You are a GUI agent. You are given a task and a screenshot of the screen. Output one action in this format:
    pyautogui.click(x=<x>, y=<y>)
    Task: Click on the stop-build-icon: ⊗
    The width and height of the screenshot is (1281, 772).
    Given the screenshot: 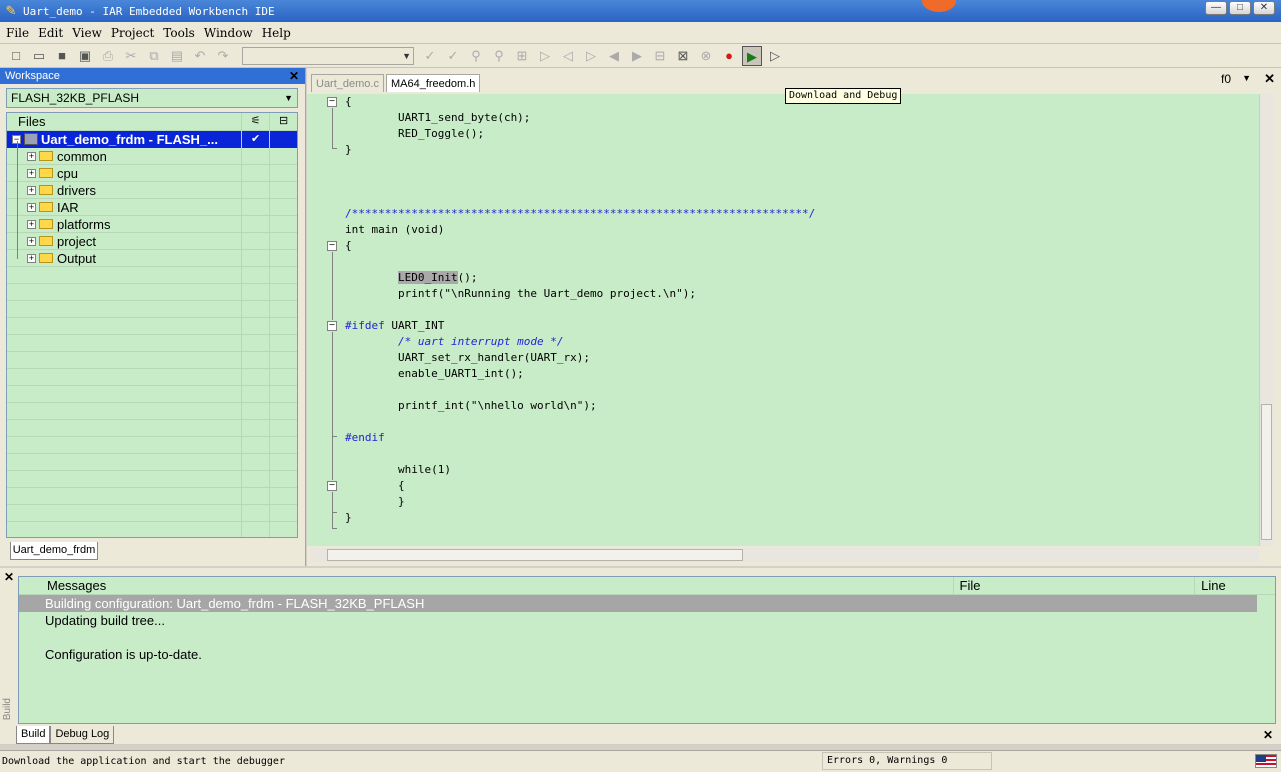 What is the action you would take?
    pyautogui.click(x=706, y=56)
    